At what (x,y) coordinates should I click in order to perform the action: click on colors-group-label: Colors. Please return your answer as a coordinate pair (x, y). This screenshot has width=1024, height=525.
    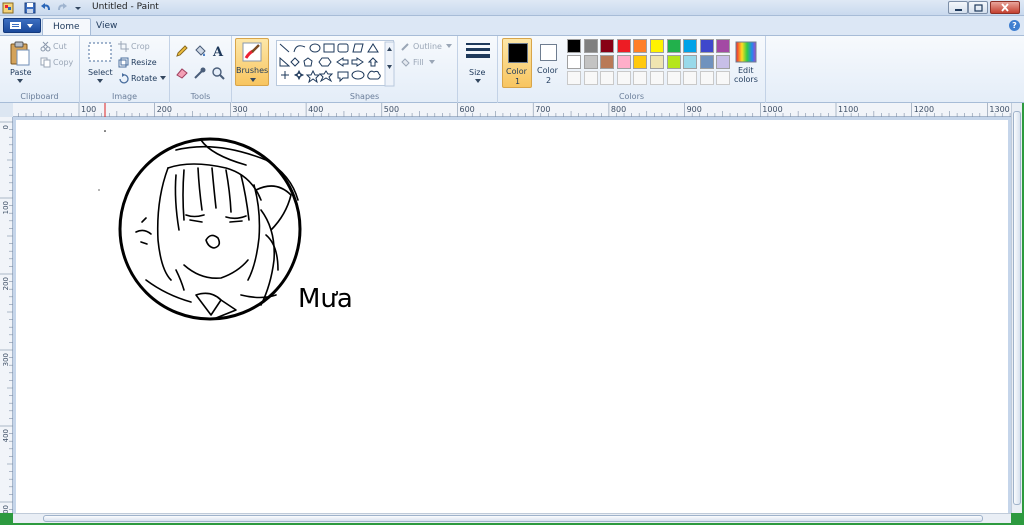
    Looking at the image, I should click on (631, 96).